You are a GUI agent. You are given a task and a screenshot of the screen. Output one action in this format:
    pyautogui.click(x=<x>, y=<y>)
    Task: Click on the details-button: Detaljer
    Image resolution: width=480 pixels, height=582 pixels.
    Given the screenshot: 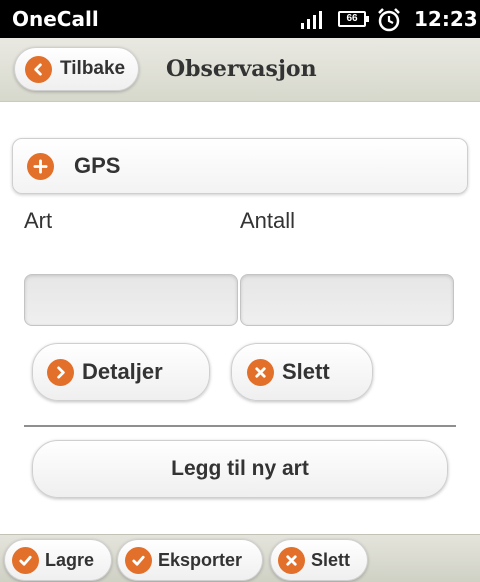 What is the action you would take?
    pyautogui.click(x=121, y=372)
    